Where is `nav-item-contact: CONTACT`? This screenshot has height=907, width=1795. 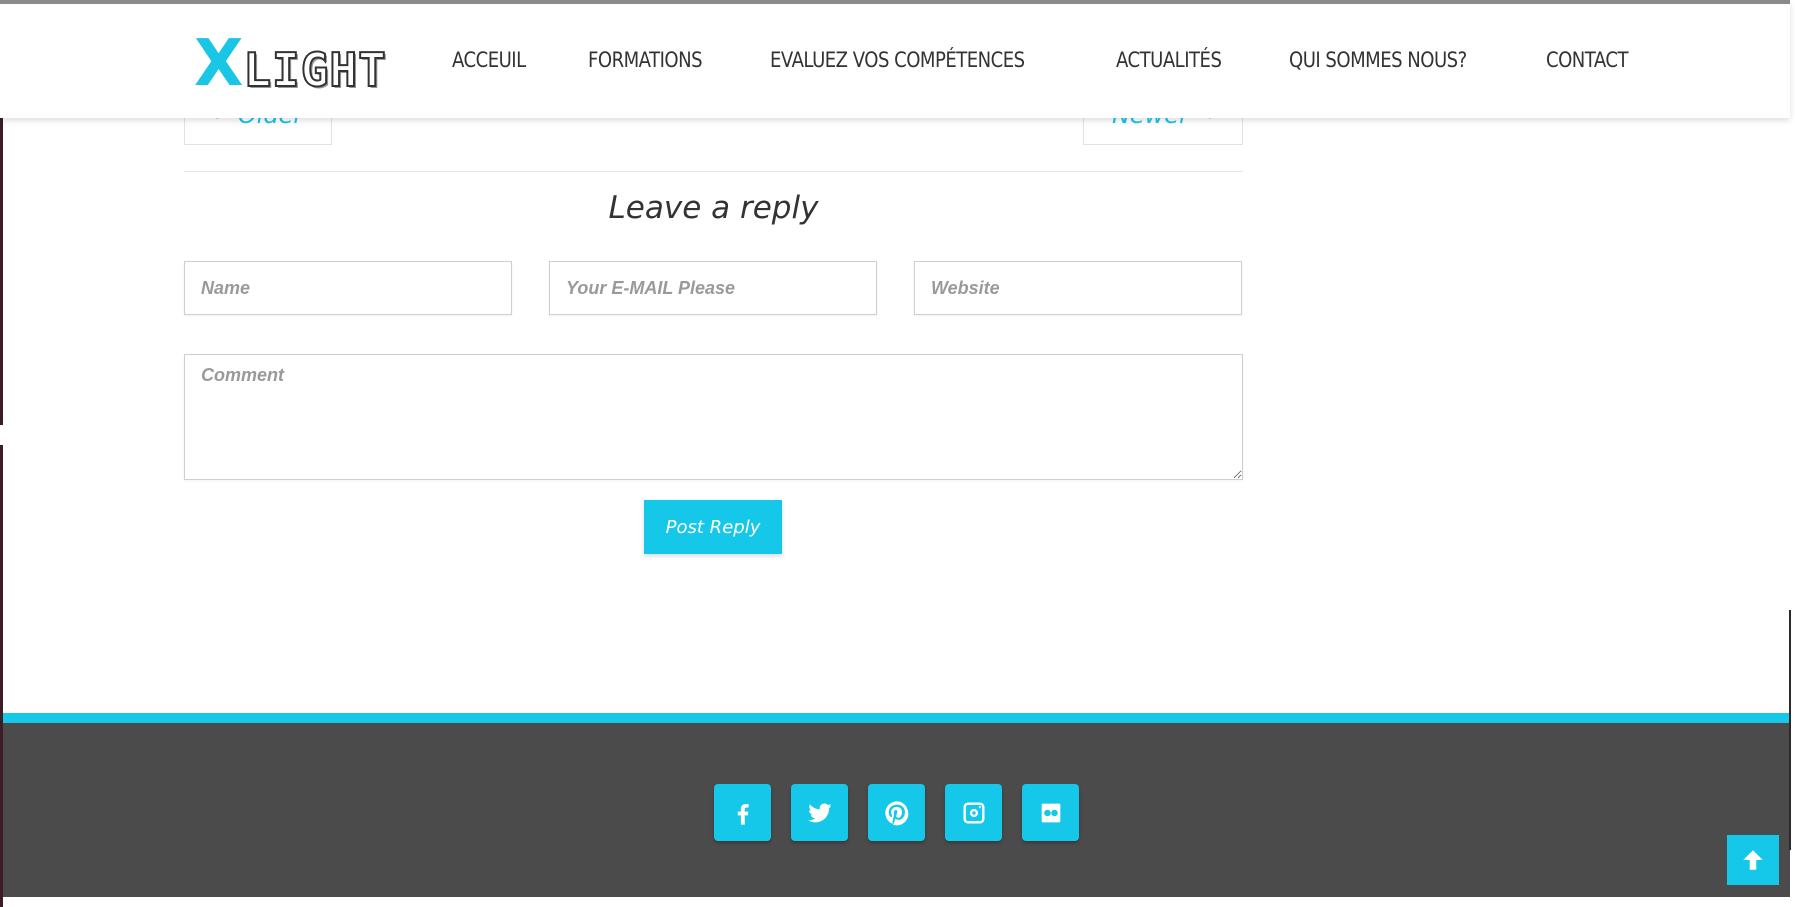 nav-item-contact: CONTACT is located at coordinates (1587, 60).